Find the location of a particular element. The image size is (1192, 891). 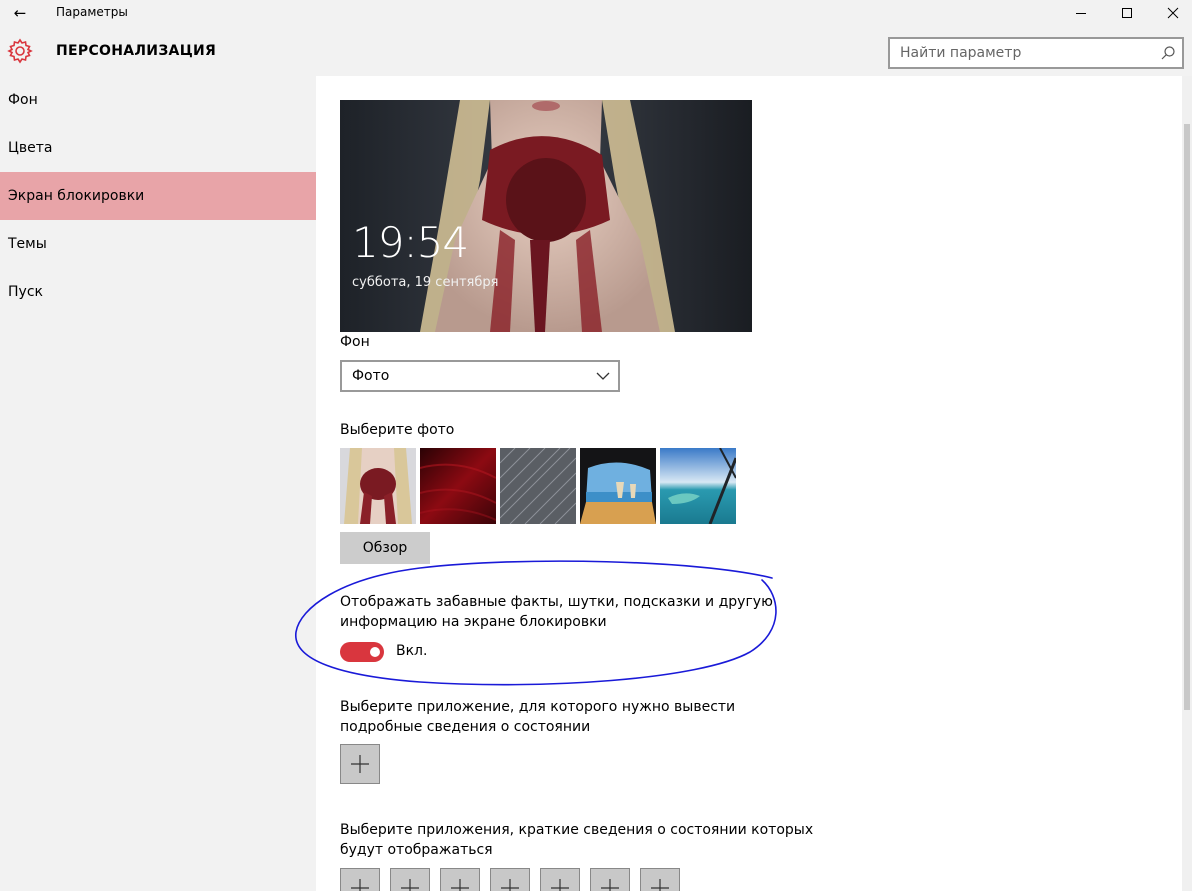

minimize-button is located at coordinates (1081, 13).